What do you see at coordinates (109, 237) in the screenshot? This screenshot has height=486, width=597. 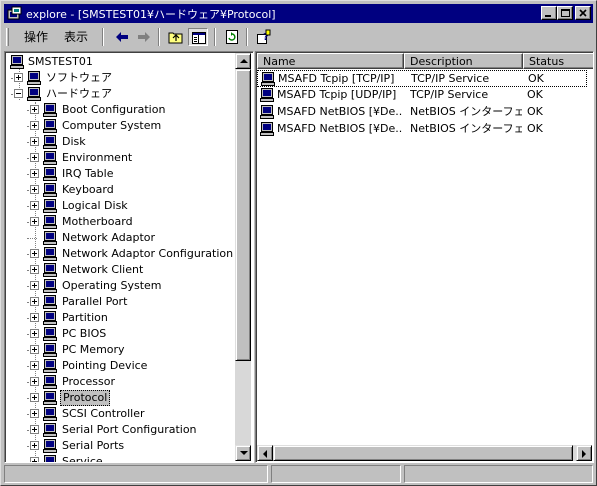 I see `tree-item-label: Network Adaptor` at bounding box center [109, 237].